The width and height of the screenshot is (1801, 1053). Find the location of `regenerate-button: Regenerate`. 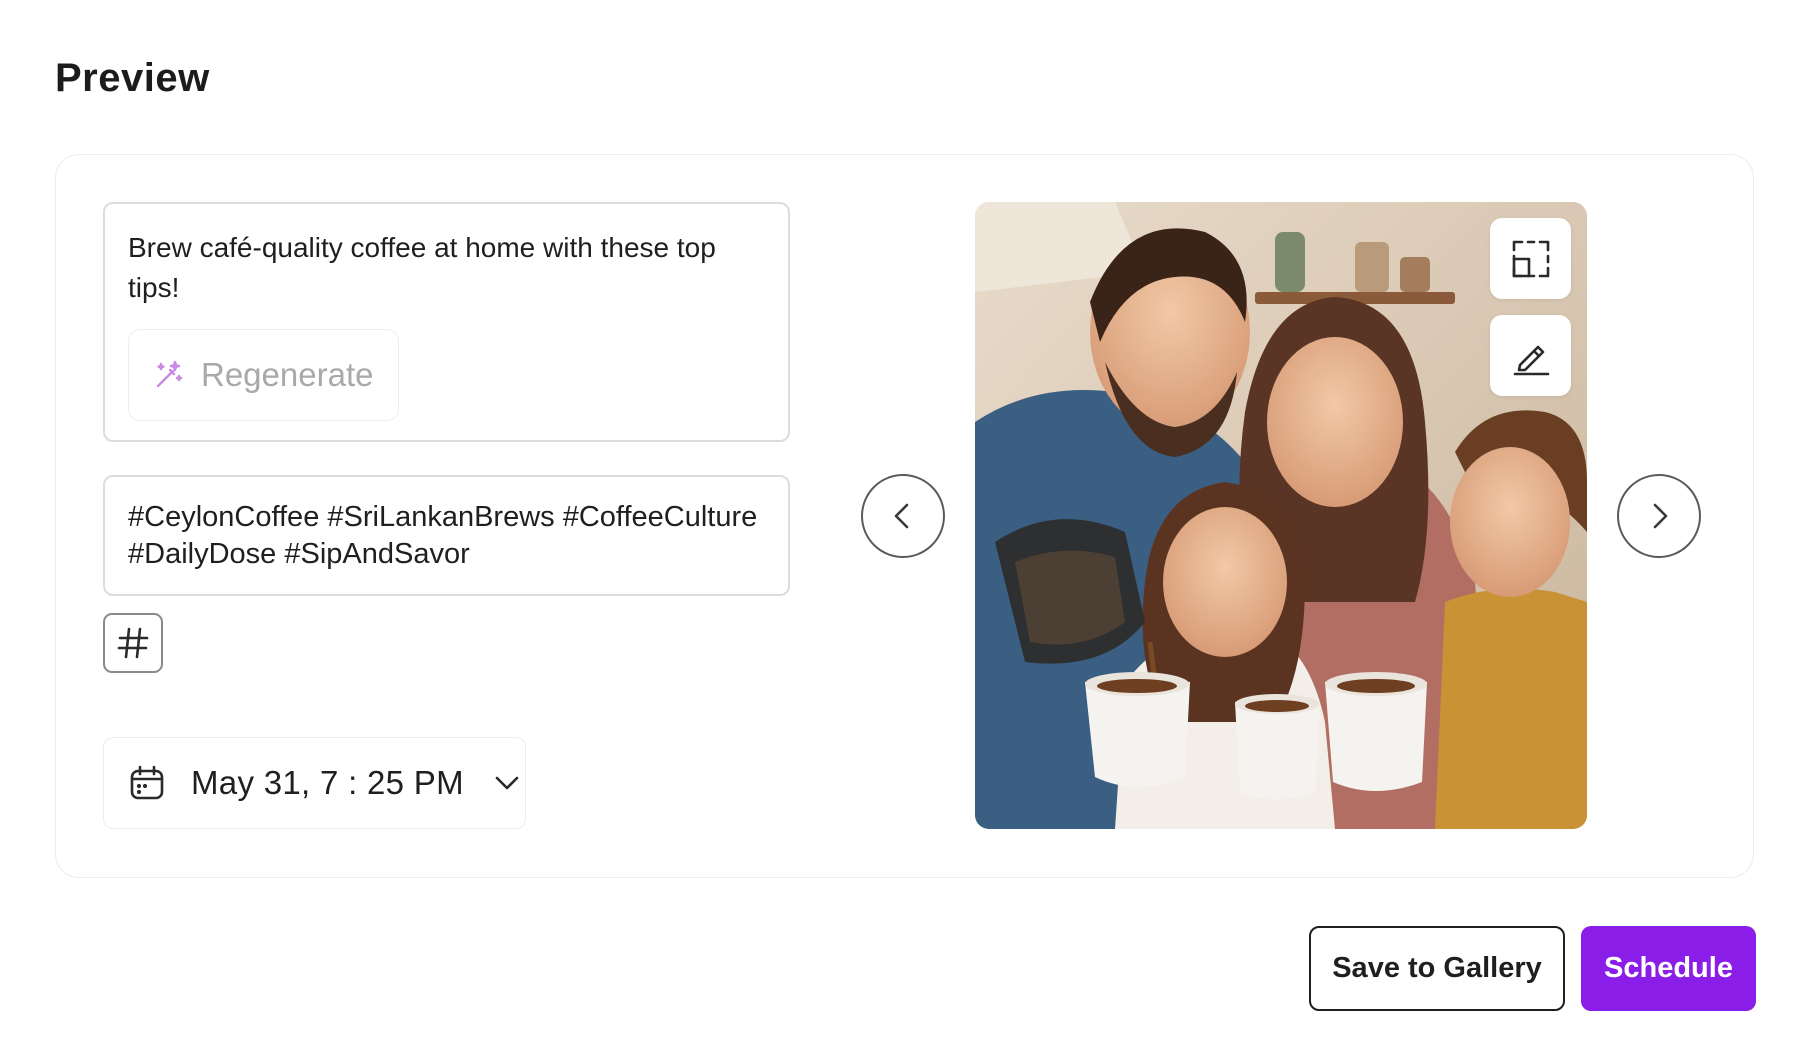

regenerate-button: Regenerate is located at coordinates (263, 375).